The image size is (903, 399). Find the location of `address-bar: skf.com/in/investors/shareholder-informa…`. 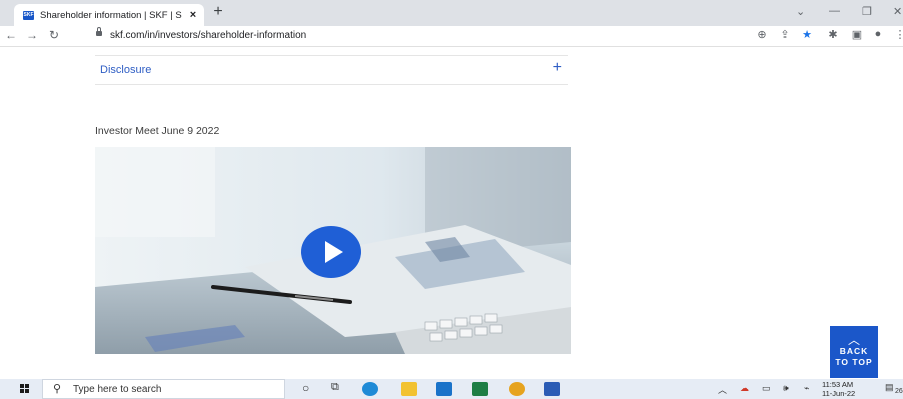

address-bar: skf.com/in/investors/shareholder-informa… is located at coordinates (208, 35).